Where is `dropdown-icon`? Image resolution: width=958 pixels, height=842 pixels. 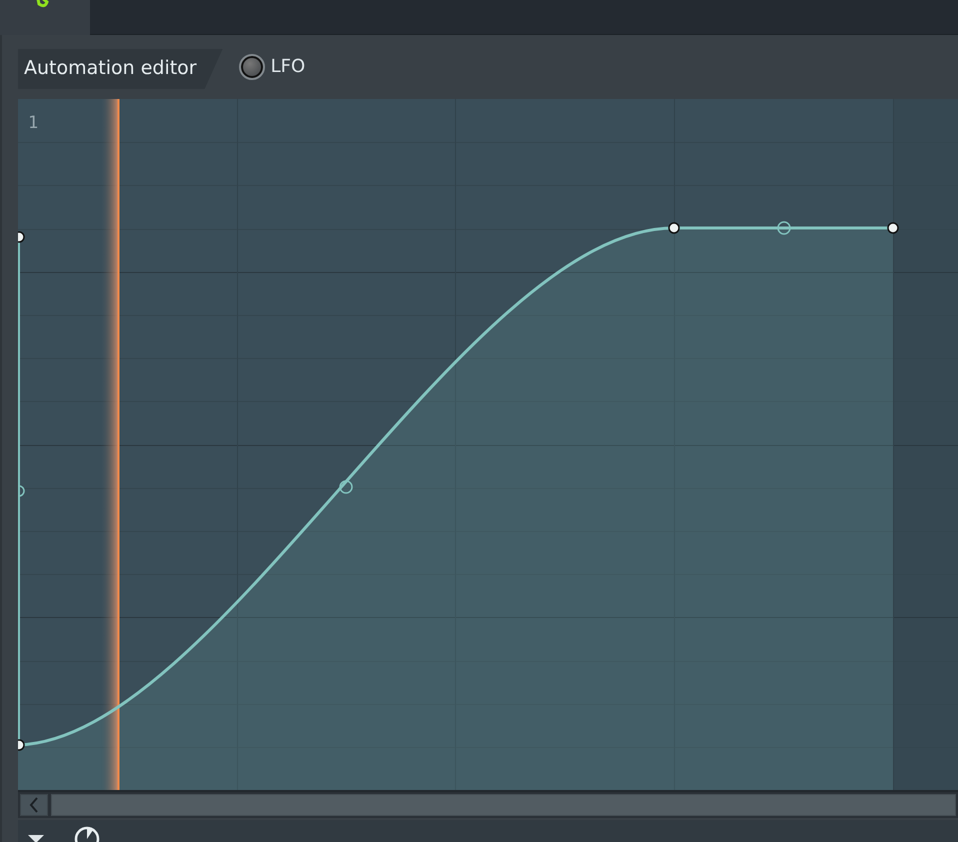
dropdown-icon is located at coordinates (36, 838).